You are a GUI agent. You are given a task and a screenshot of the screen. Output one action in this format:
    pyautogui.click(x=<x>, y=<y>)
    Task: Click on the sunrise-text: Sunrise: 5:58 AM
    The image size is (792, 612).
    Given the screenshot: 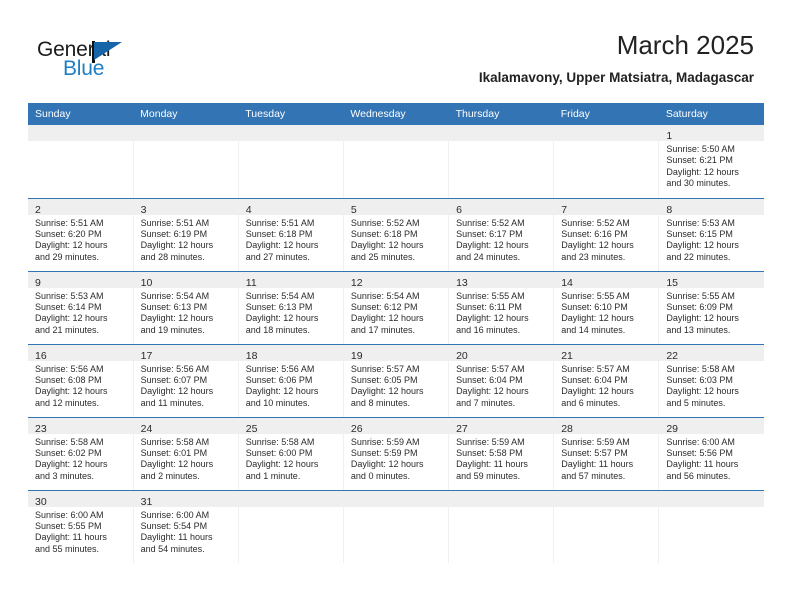 What is the action you would take?
    pyautogui.click(x=280, y=441)
    